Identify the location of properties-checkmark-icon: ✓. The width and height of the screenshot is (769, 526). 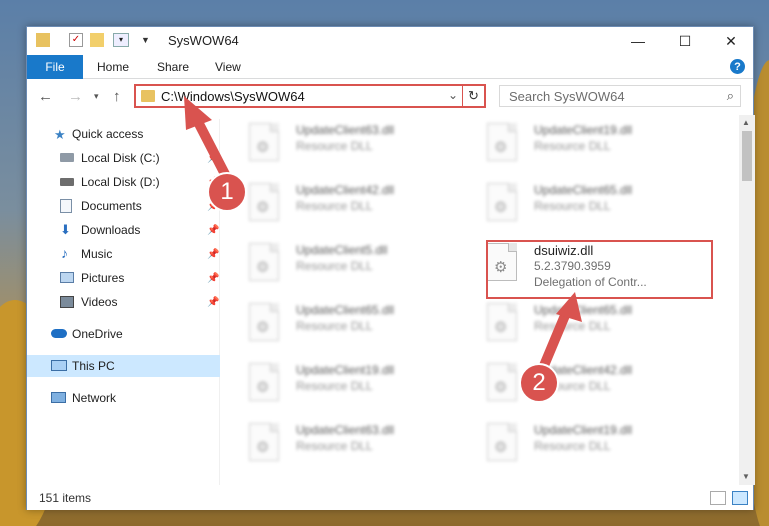
(76, 40).